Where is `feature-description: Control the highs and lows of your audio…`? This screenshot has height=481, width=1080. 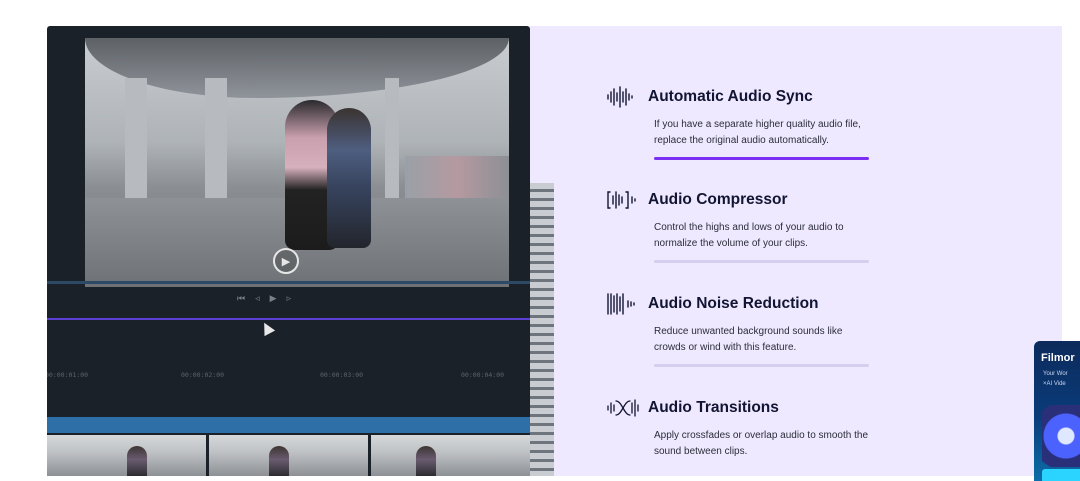
feature-description: Control the highs and lows of your audio… is located at coordinates (749, 235).